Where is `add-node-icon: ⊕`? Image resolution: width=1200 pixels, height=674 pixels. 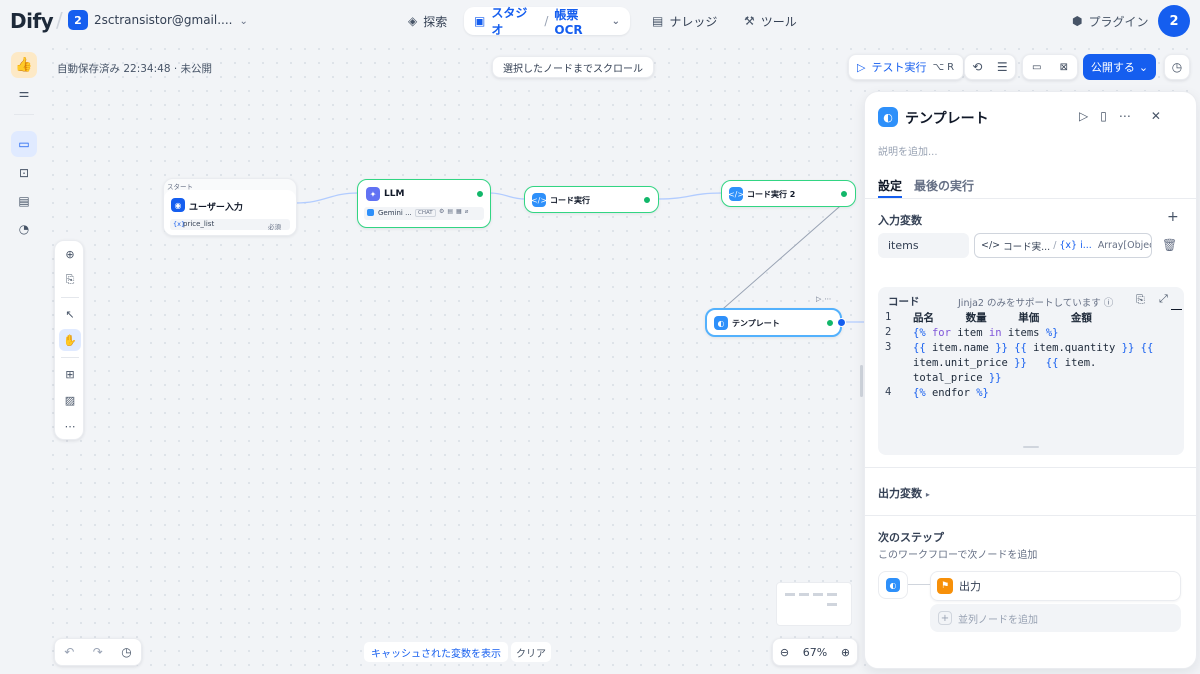
add-node-icon: ⊕ is located at coordinates (70, 254).